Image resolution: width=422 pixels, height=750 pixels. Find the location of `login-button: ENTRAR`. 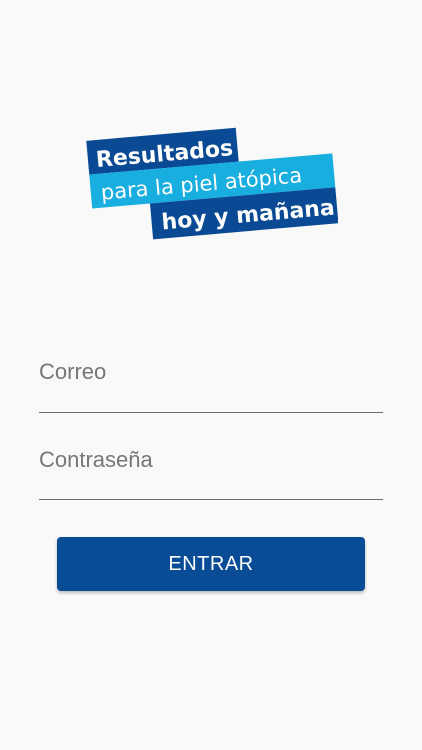

login-button: ENTRAR is located at coordinates (211, 564).